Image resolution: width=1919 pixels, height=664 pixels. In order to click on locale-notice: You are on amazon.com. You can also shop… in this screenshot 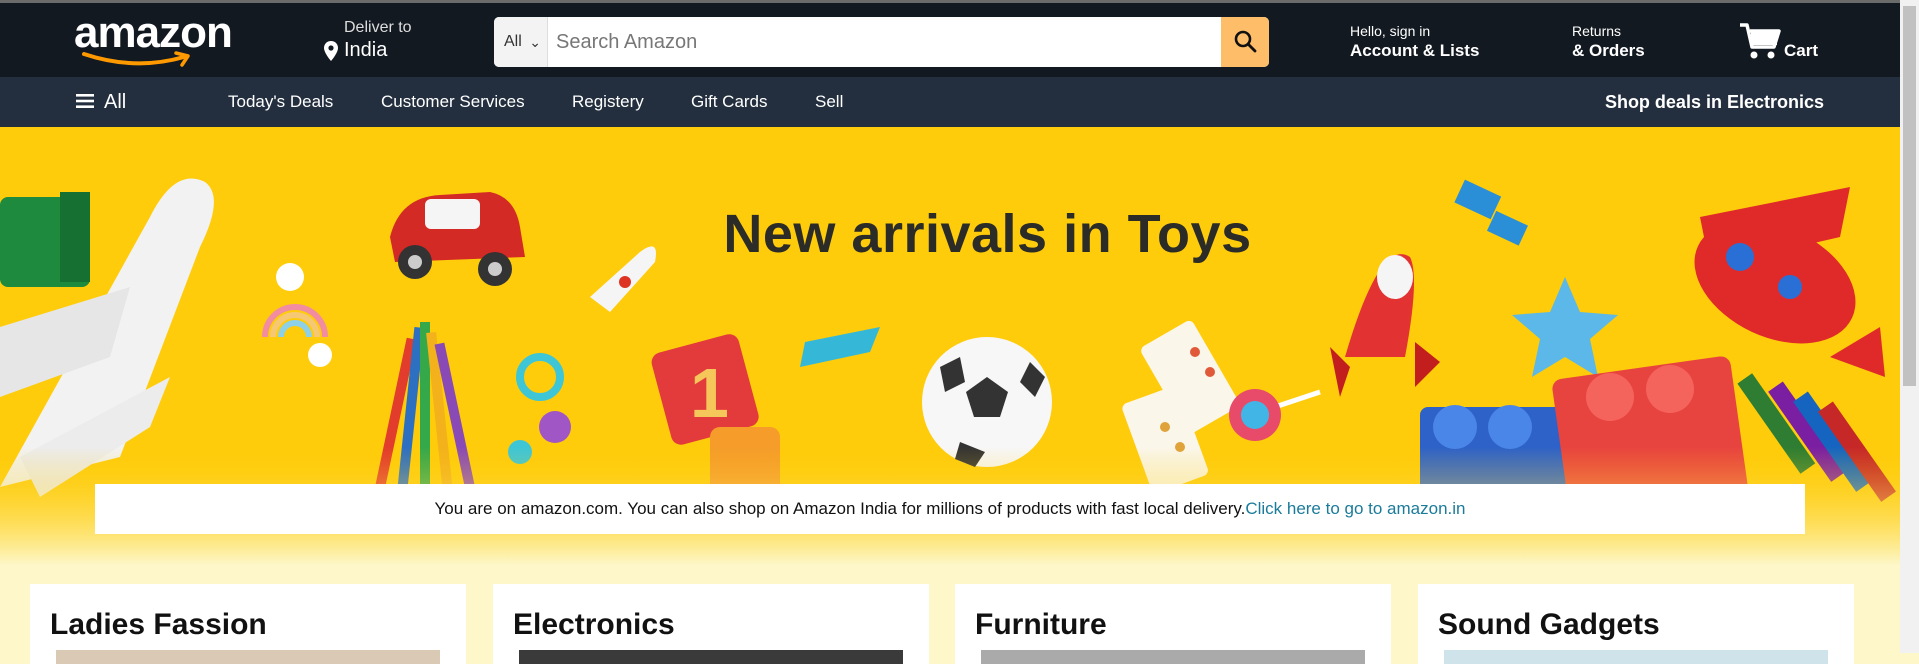, I will do `click(950, 509)`.